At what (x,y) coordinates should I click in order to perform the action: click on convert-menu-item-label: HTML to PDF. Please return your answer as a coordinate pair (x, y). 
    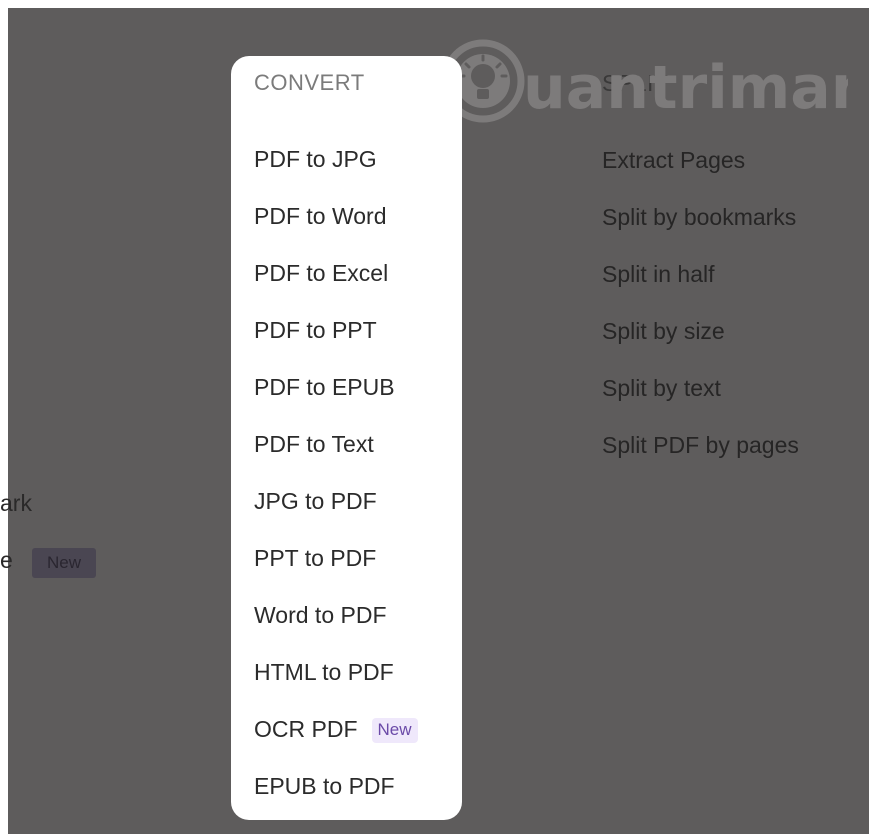
    Looking at the image, I should click on (324, 672).